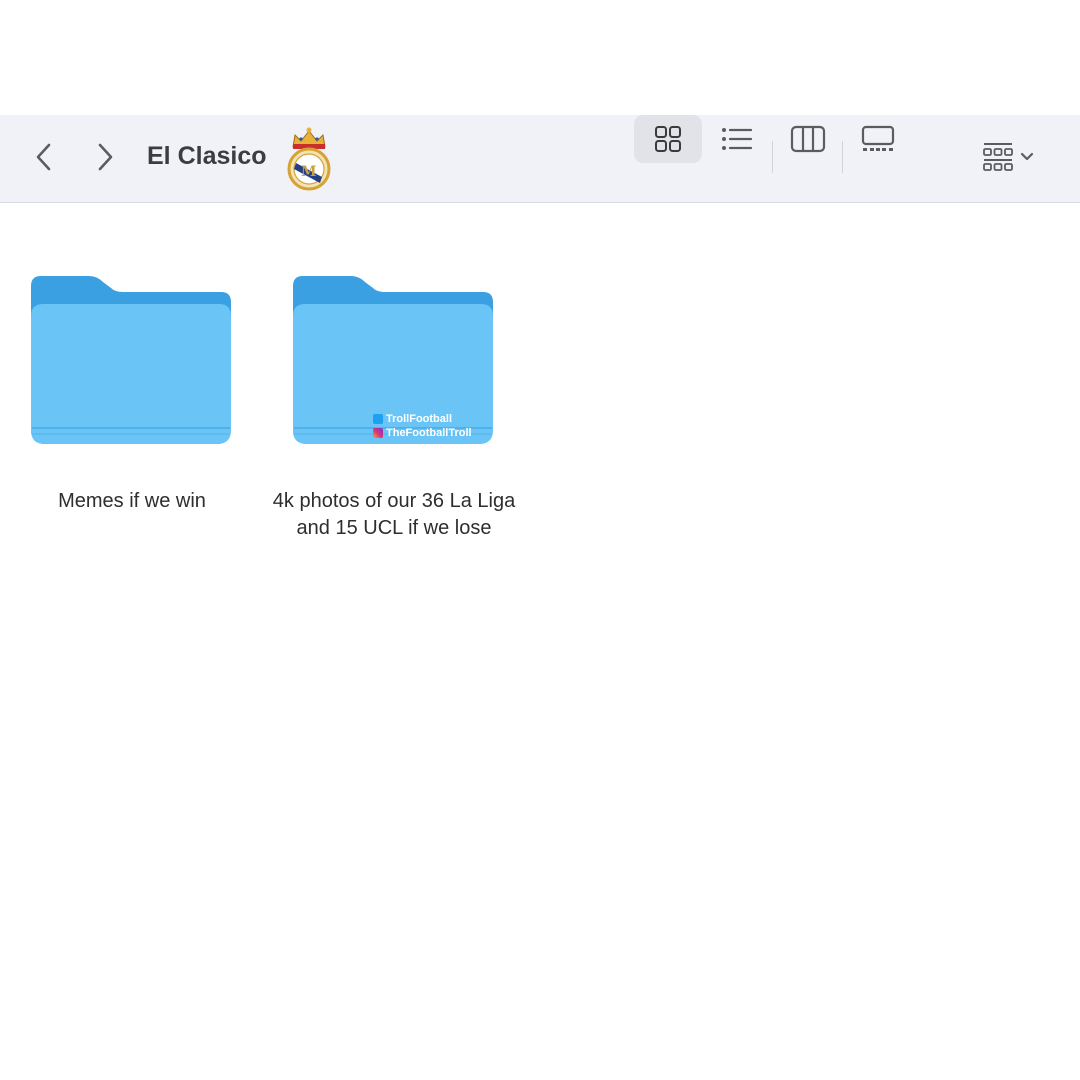  I want to click on icon-view-button, so click(668, 139).